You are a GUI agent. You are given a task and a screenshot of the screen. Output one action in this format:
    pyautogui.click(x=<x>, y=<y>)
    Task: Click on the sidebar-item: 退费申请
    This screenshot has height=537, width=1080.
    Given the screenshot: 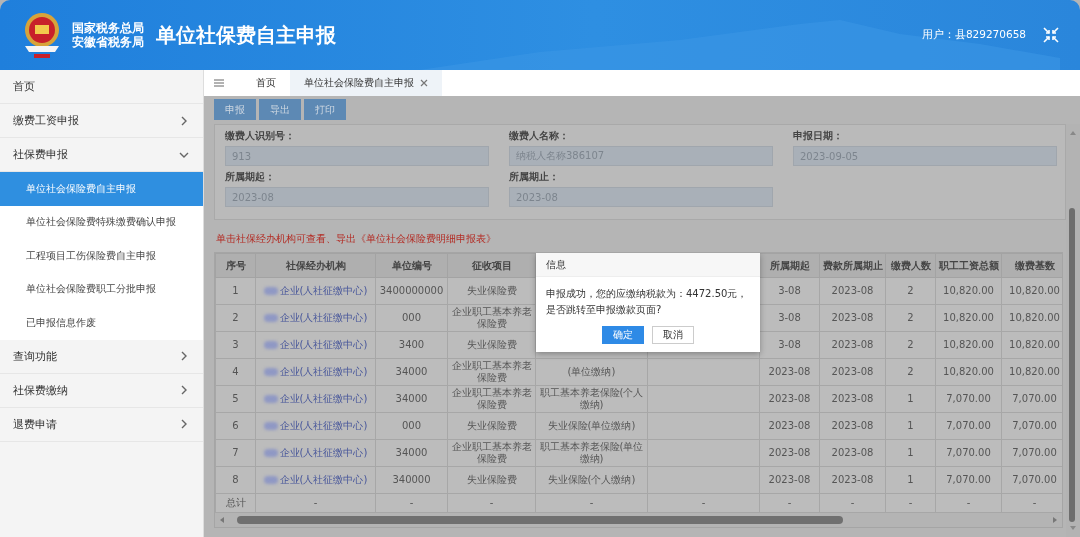 What is the action you would take?
    pyautogui.click(x=101, y=424)
    